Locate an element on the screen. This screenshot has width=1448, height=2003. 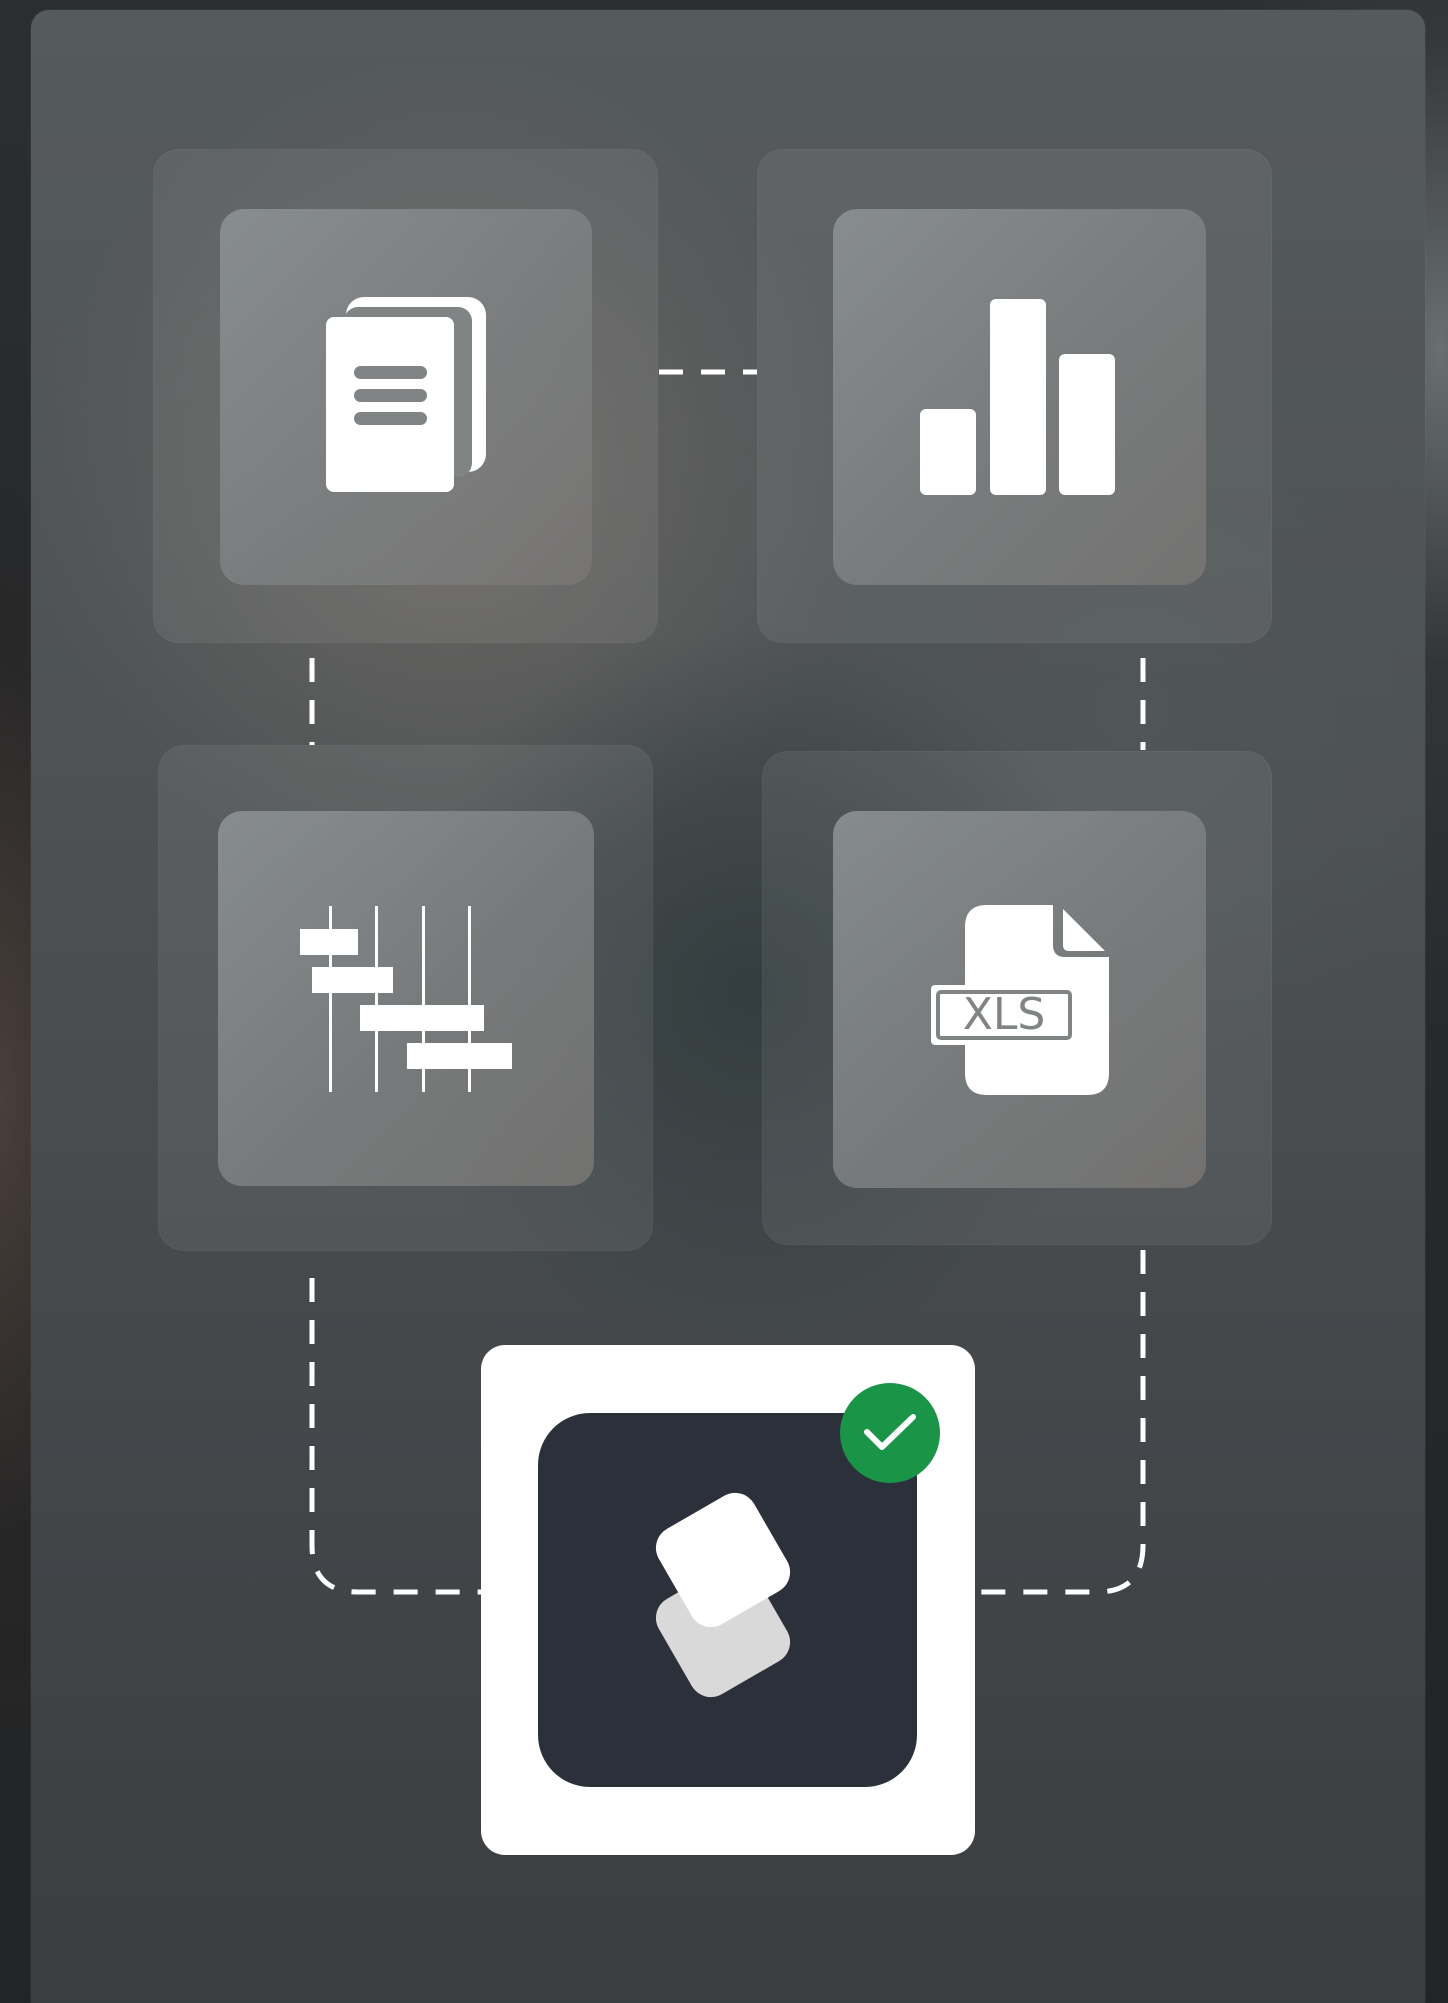
source-tile-gantt-face is located at coordinates (406, 998).